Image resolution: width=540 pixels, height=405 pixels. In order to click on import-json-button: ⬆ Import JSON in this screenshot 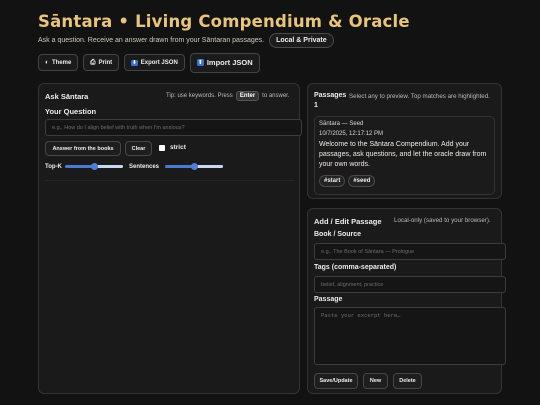, I will do `click(224, 62)`.